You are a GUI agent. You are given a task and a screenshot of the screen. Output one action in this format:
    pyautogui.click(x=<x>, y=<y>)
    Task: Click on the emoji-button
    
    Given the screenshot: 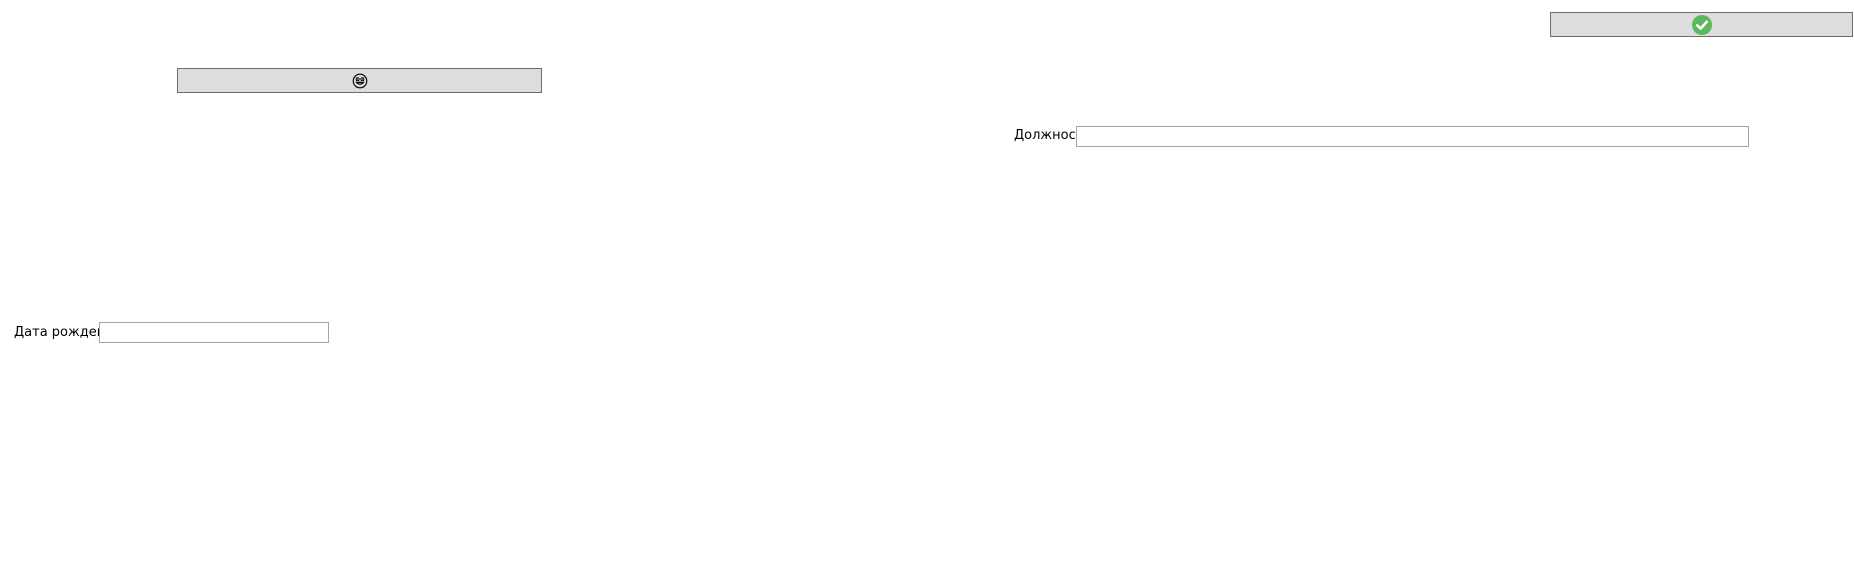 What is the action you would take?
    pyautogui.click(x=359, y=80)
    